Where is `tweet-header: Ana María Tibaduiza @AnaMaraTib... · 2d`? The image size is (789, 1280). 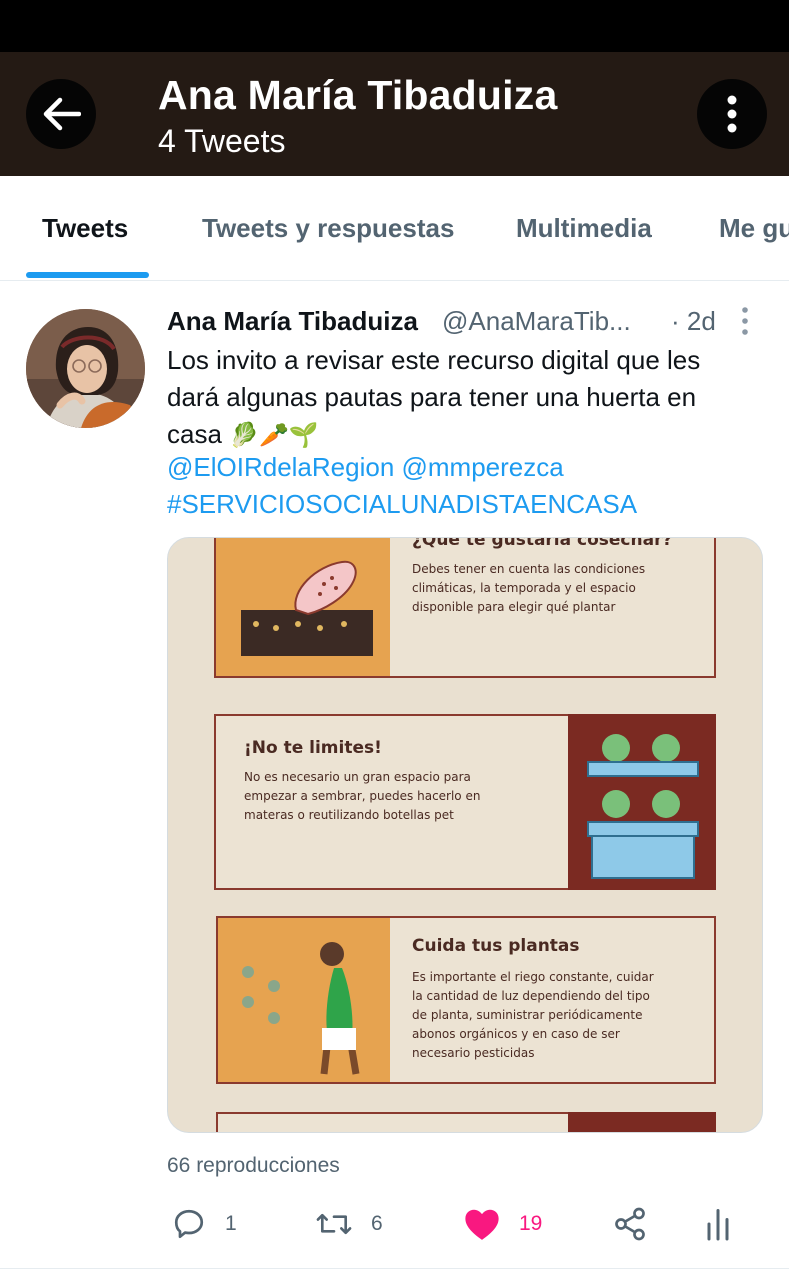
tweet-header: Ana María Tibaduiza @AnaMaraTib... · 2d is located at coordinates (467, 323).